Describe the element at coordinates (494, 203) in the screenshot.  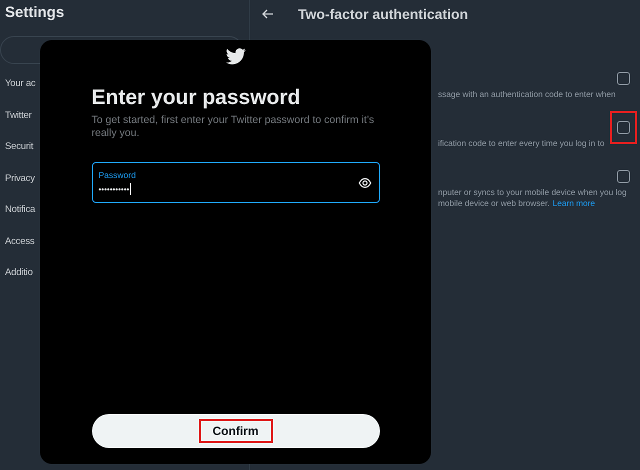
I see `option-description: mobile device or web browser.` at that location.